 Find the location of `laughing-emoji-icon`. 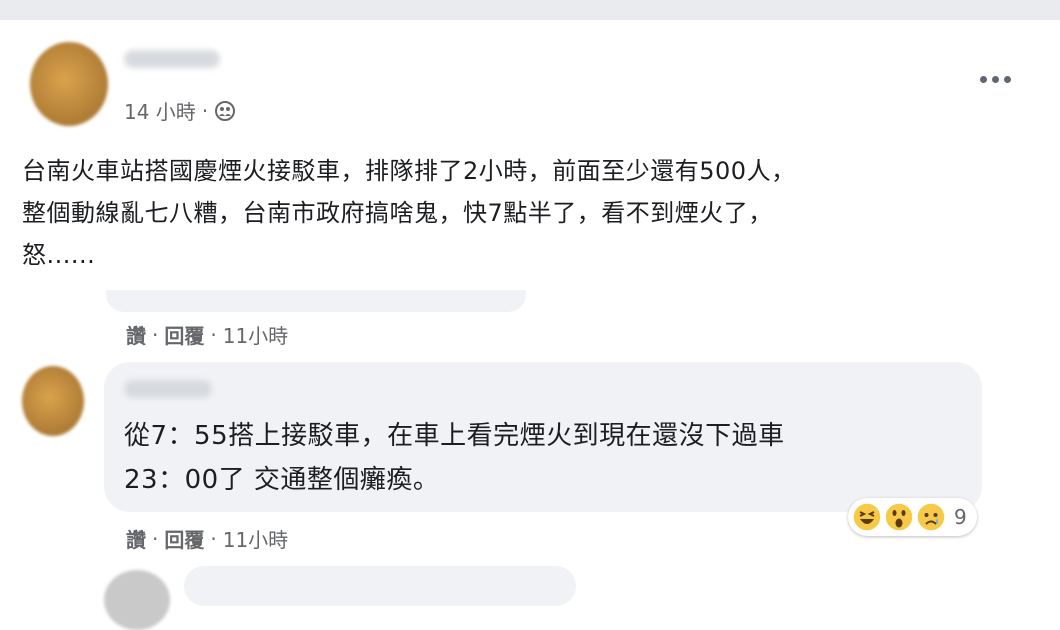

laughing-emoji-icon is located at coordinates (867, 517).